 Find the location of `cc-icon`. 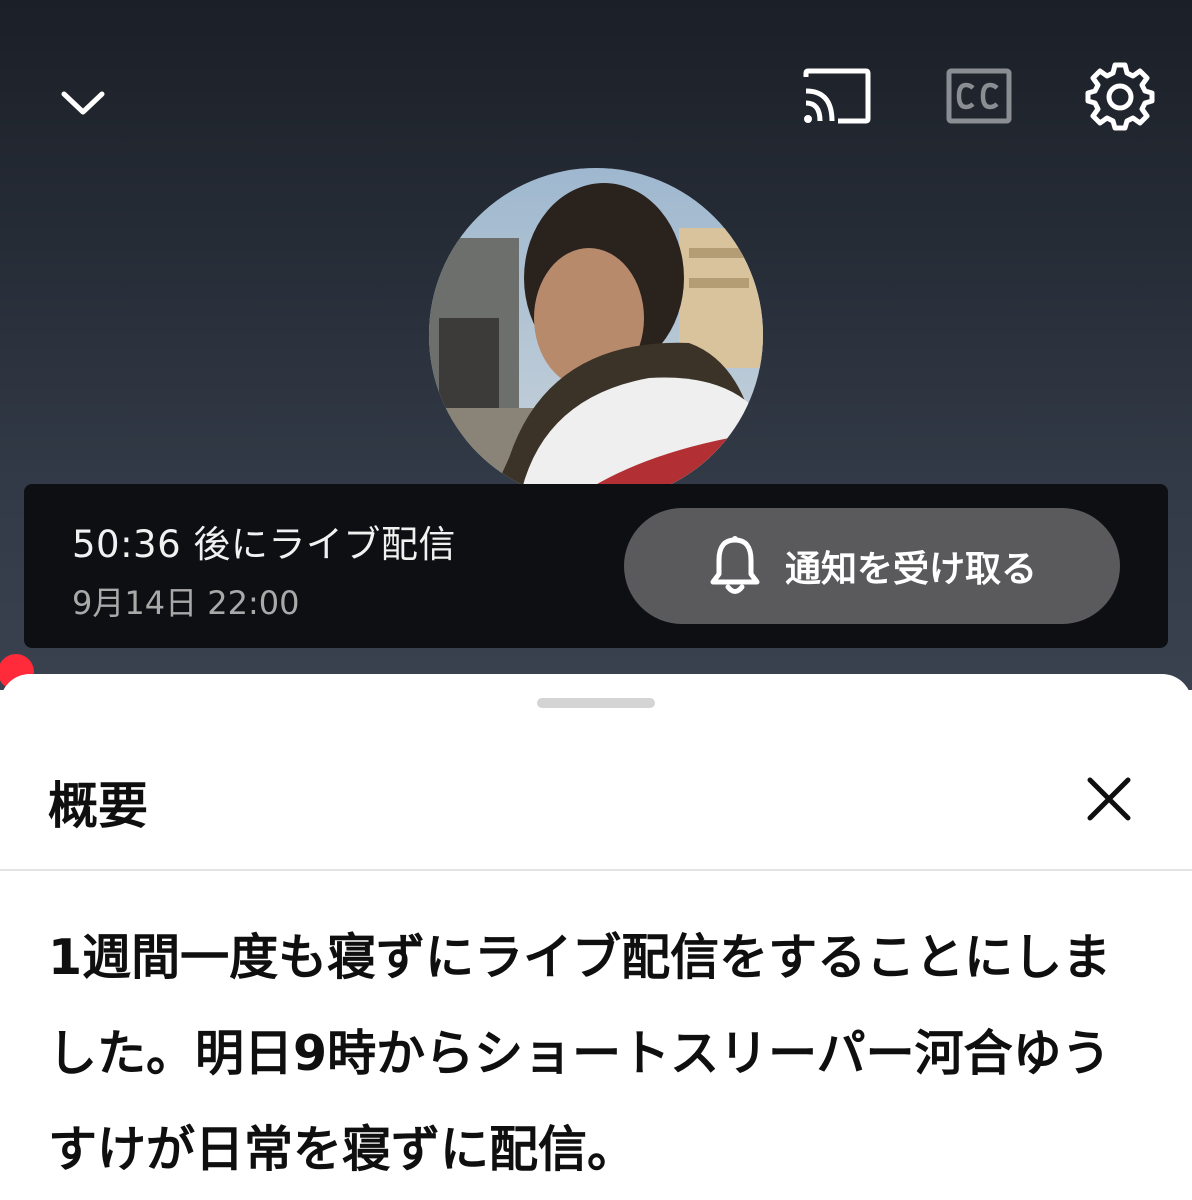

cc-icon is located at coordinates (979, 96).